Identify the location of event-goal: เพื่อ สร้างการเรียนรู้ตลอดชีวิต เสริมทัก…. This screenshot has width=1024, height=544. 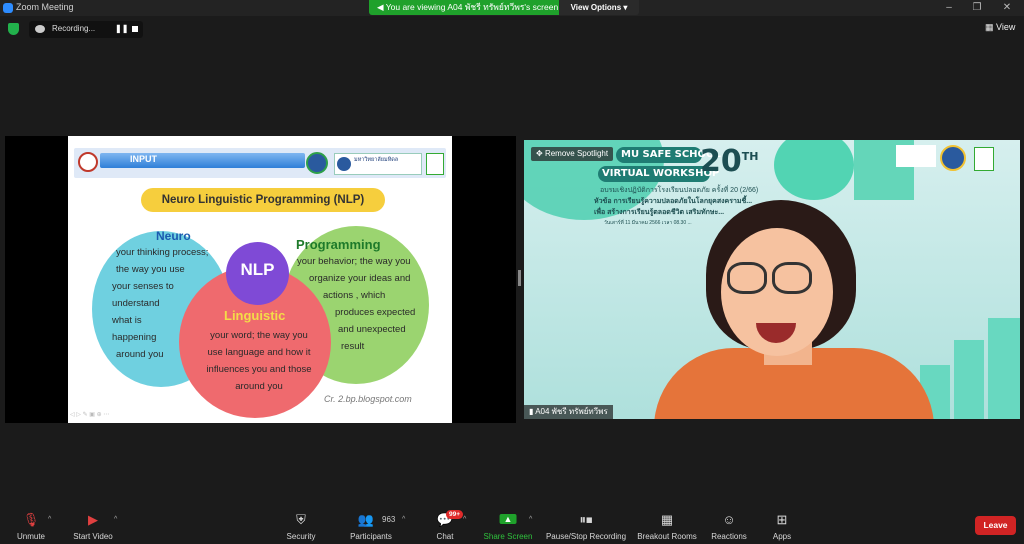
(659, 212).